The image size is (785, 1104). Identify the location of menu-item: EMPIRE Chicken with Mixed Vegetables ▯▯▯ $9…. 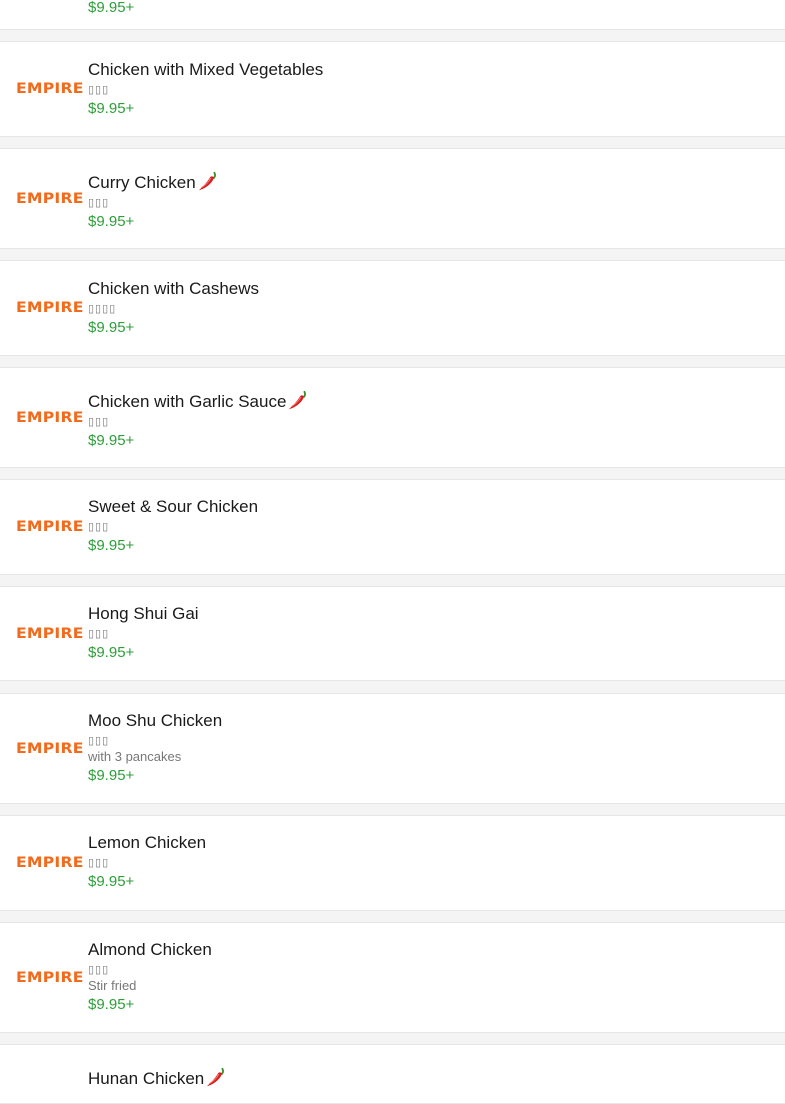
(392, 89).